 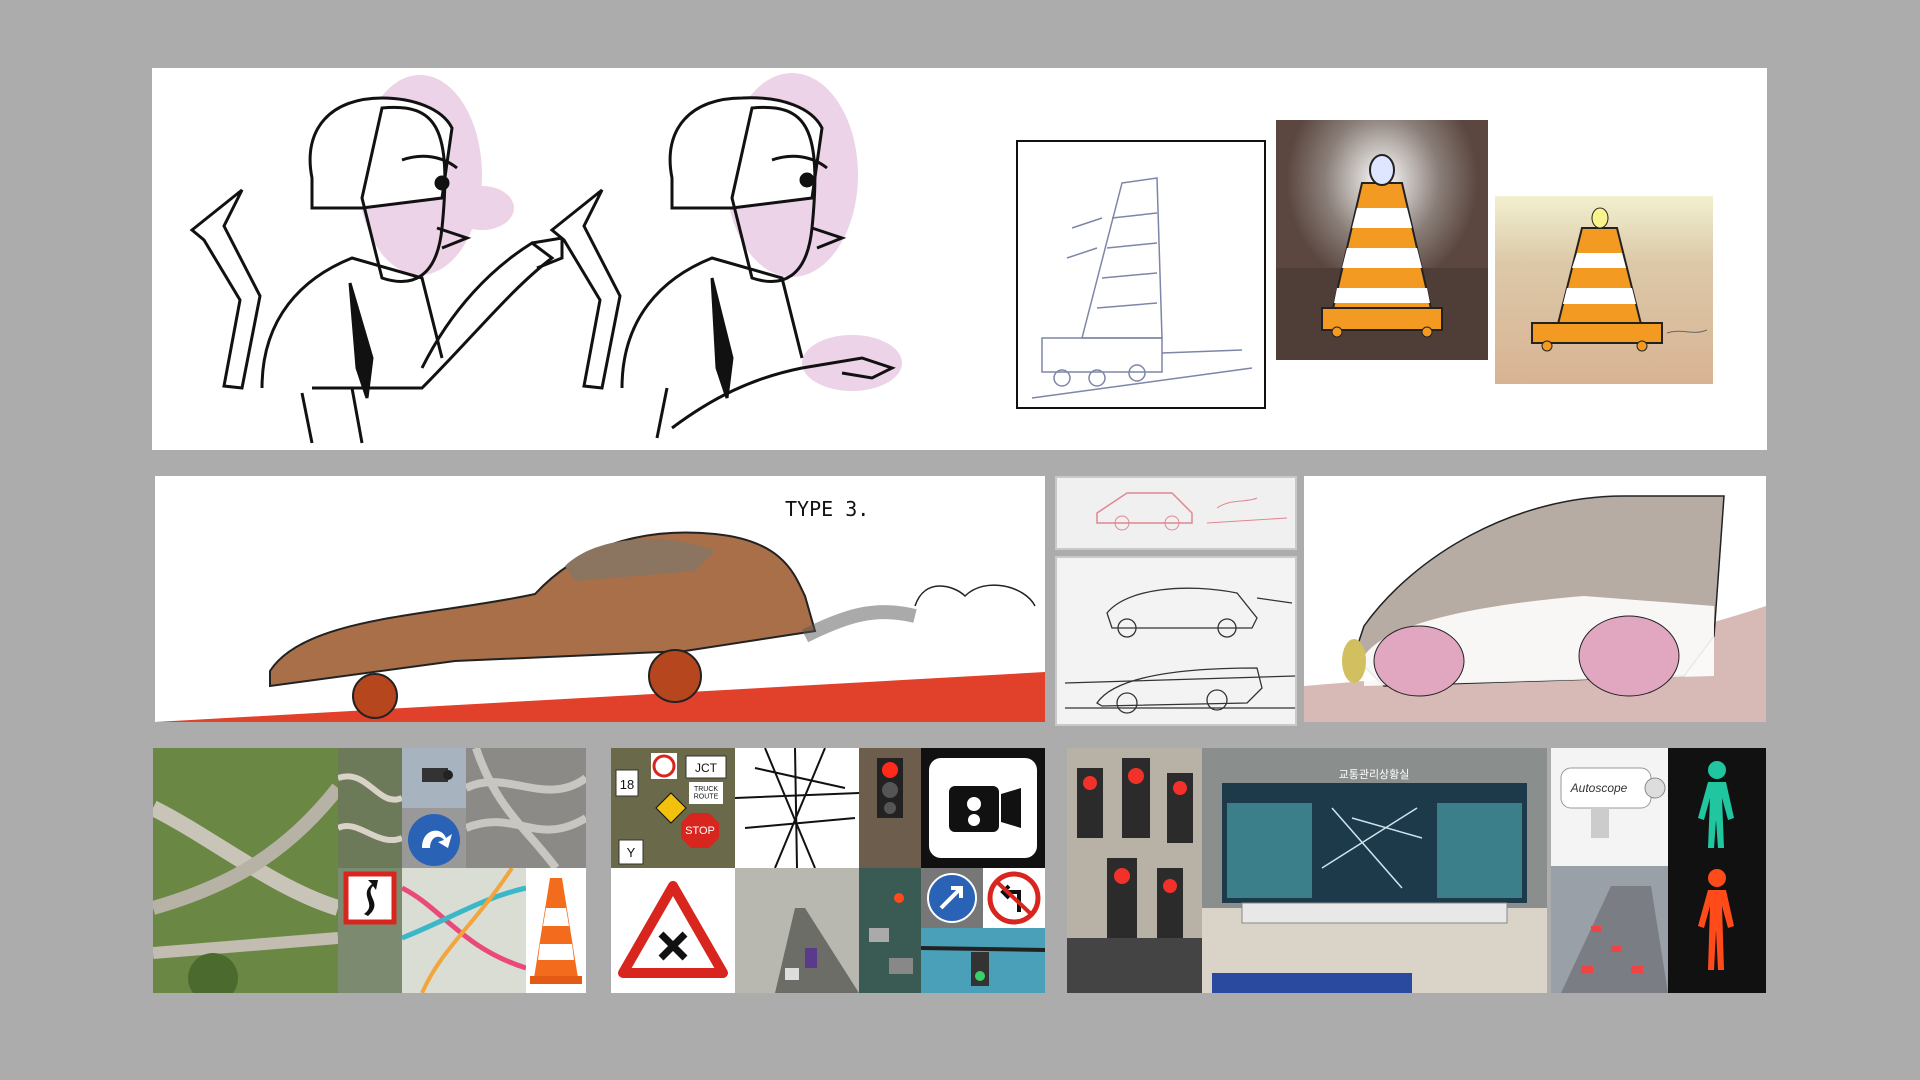 What do you see at coordinates (890, 930) in the screenshot?
I see `city-traffic-photo` at bounding box center [890, 930].